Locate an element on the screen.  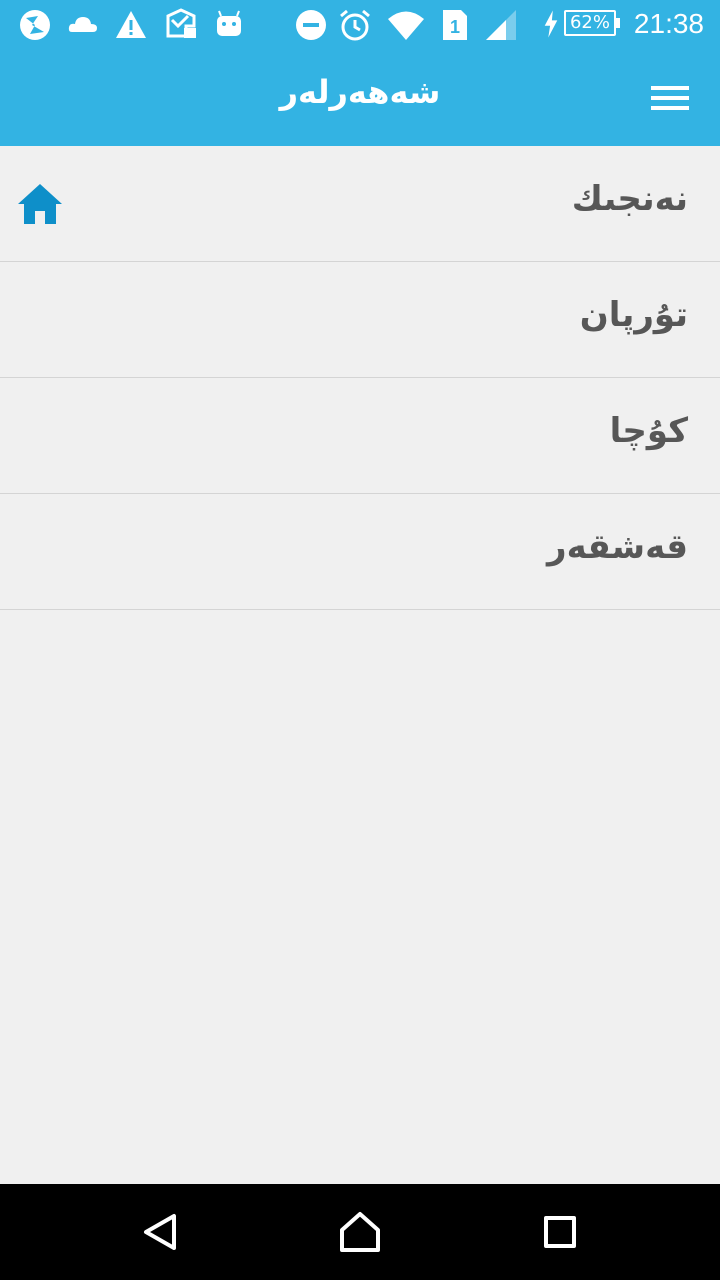
recents-icon is located at coordinates (560, 1232).